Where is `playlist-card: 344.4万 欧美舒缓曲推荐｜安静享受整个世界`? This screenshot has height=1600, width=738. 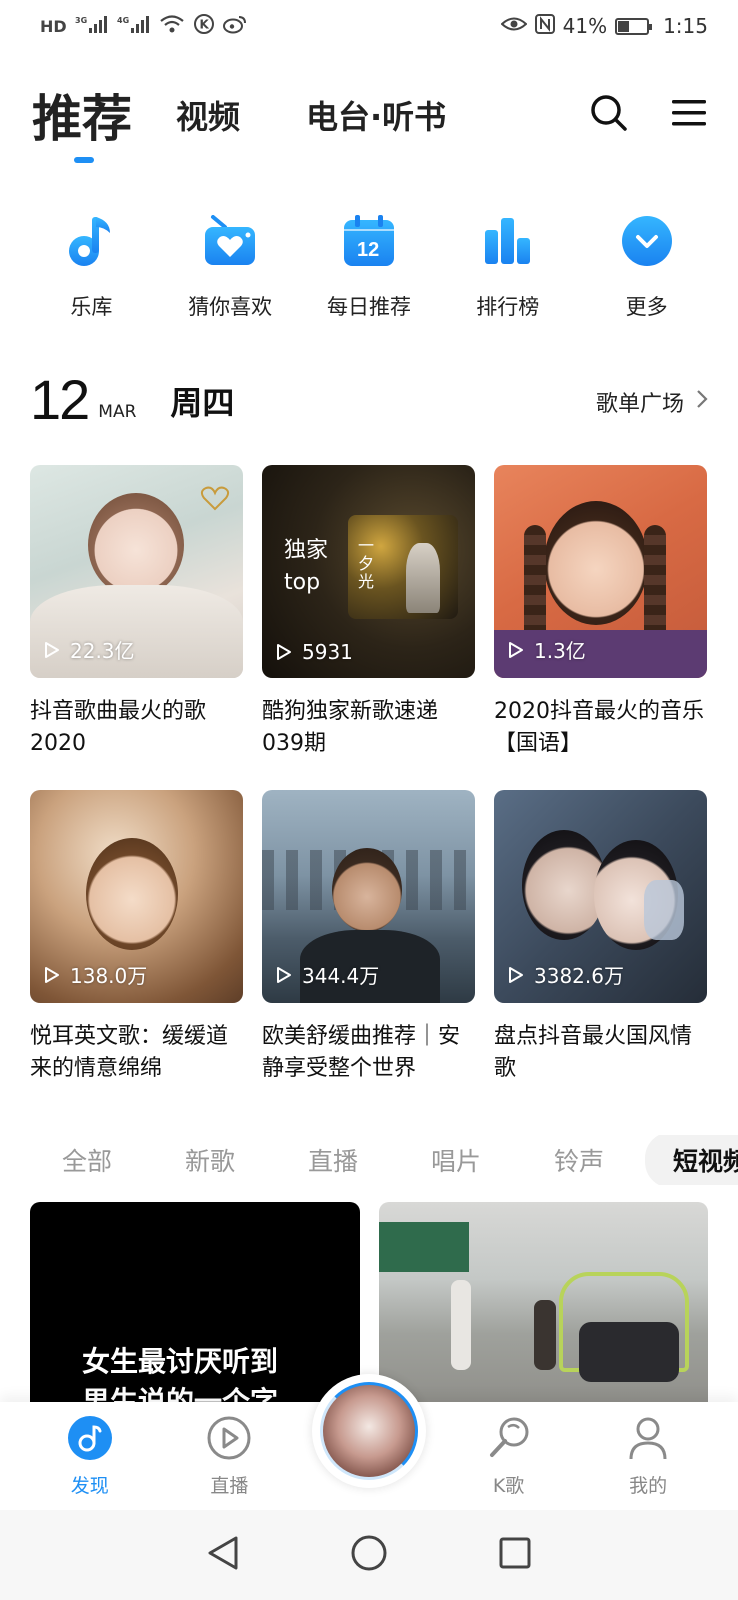
playlist-card: 344.4万 欧美舒缓曲推荐｜安静享受整个世界 is located at coordinates (368, 937).